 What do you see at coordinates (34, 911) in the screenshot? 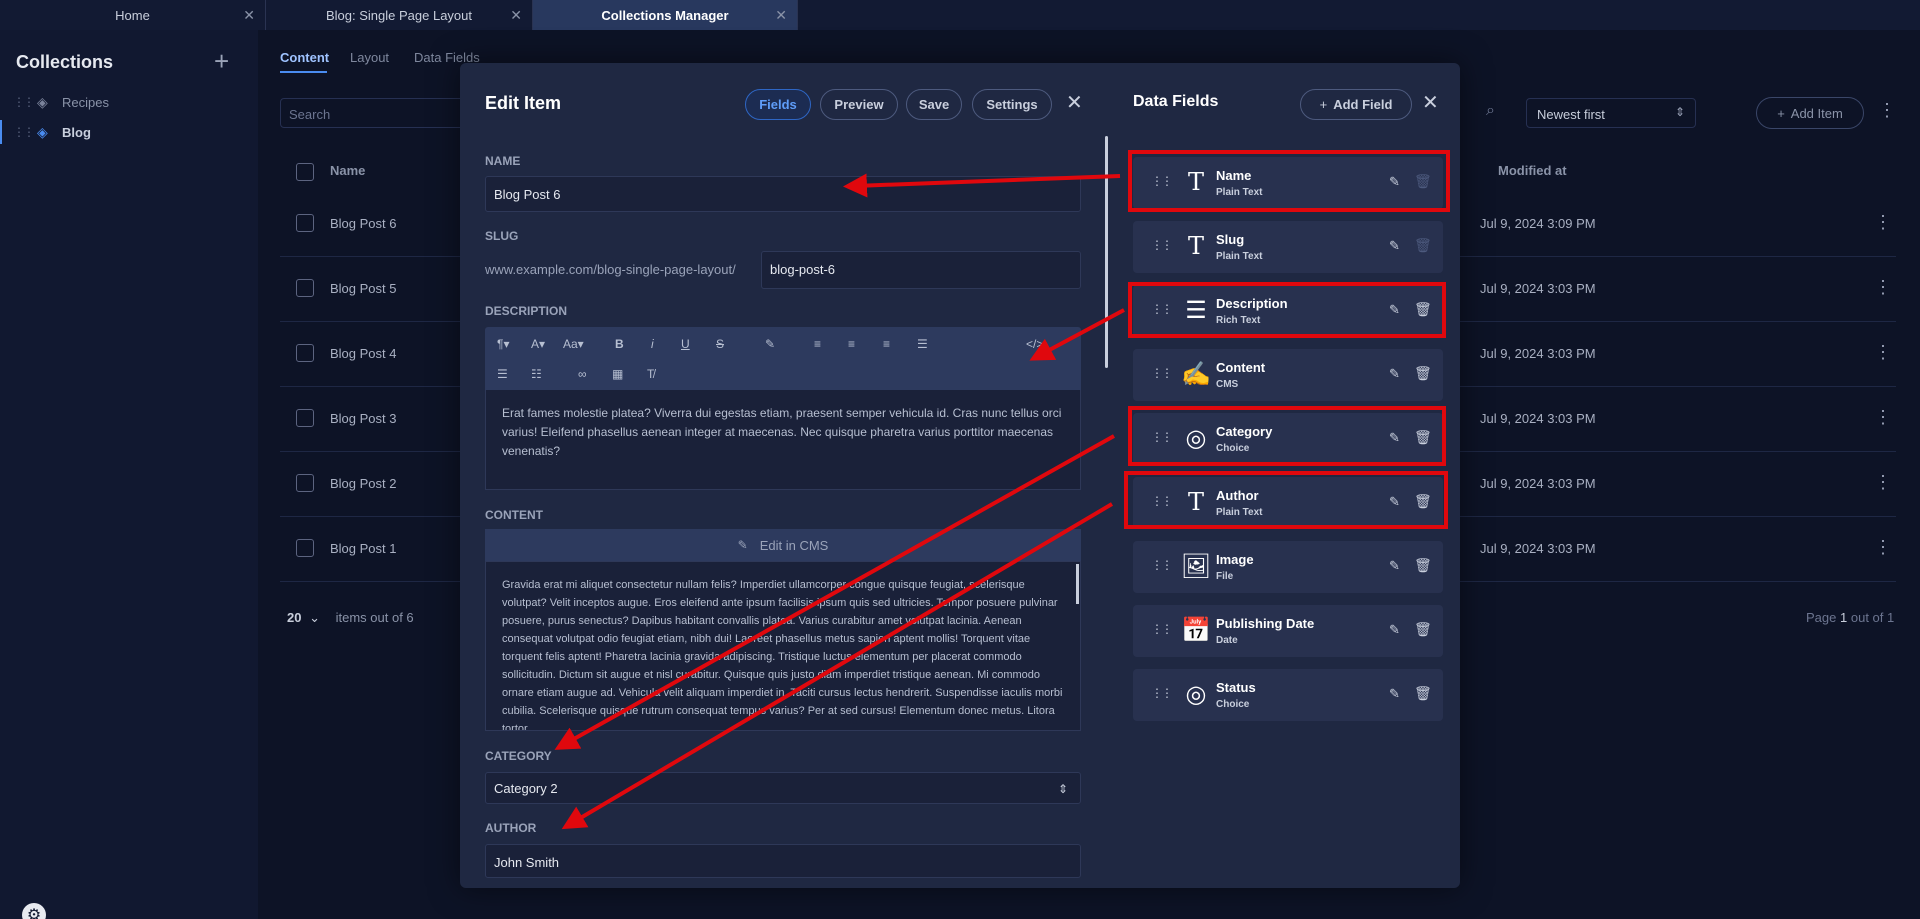
I see `gear-icon: ⚙` at bounding box center [34, 911].